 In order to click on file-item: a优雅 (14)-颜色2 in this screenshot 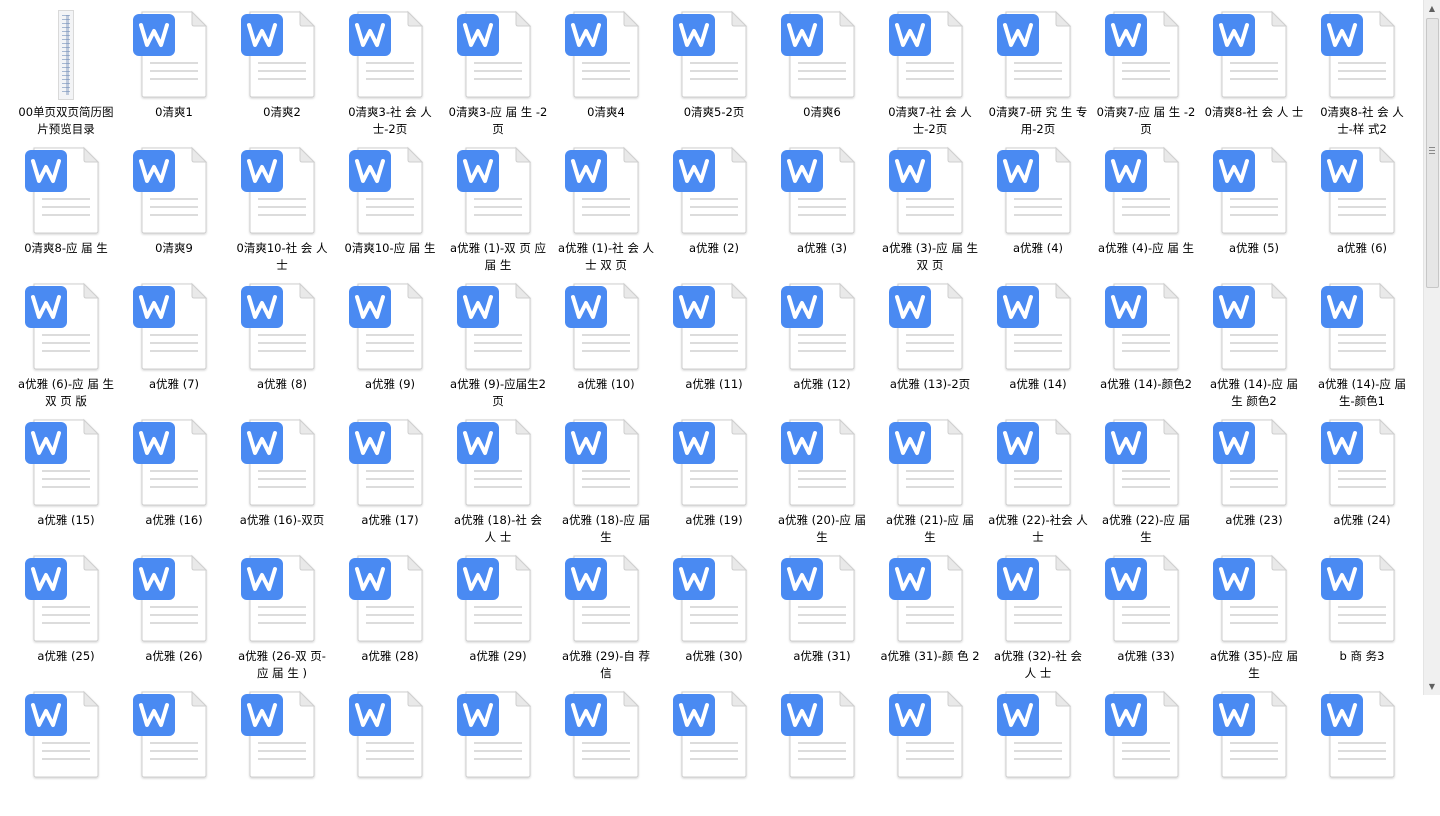, I will do `click(1146, 340)`.